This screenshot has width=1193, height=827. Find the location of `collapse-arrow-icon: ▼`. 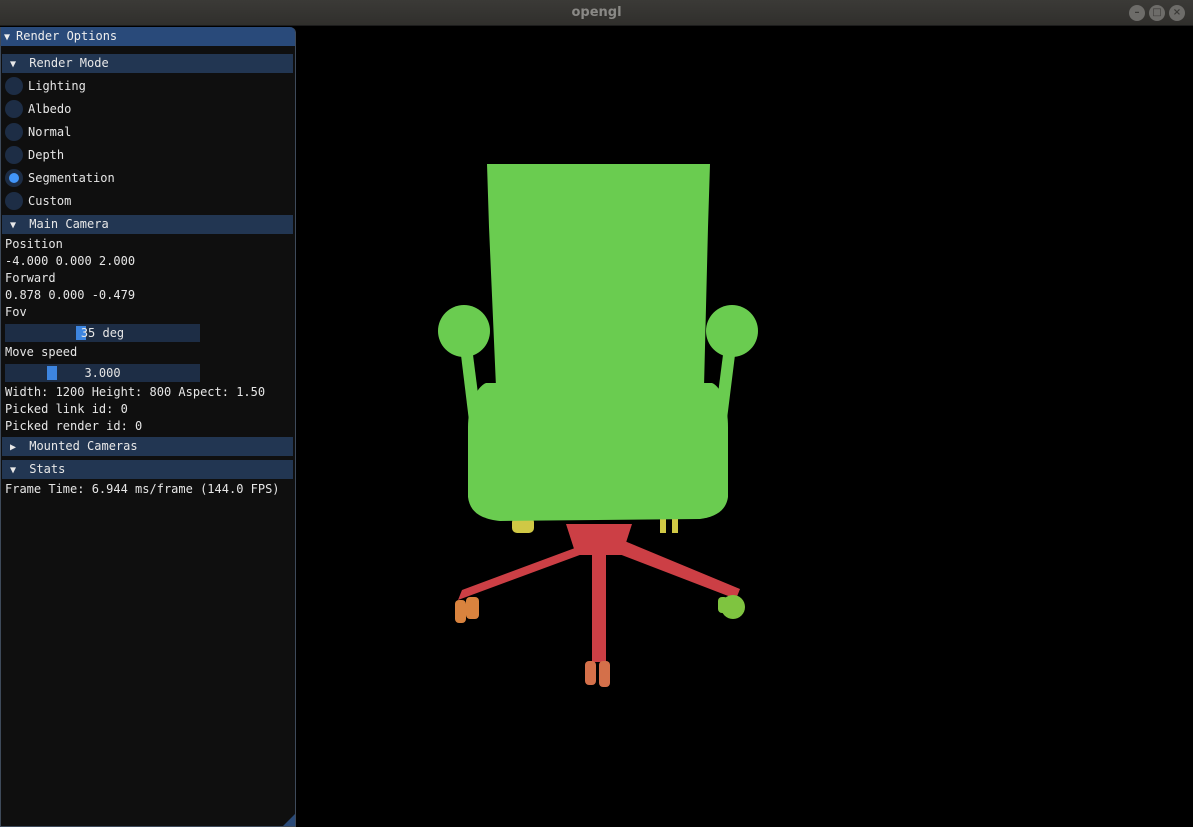

collapse-arrow-icon: ▼ is located at coordinates (10, 37).